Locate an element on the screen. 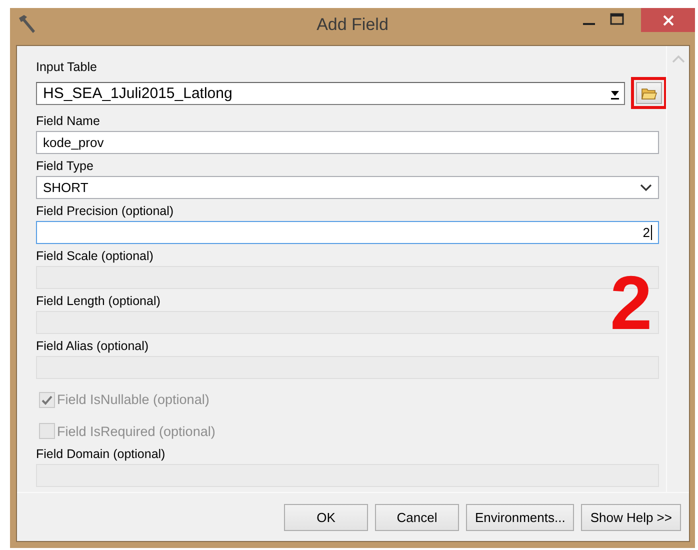 This screenshot has width=698, height=550. folder-icon is located at coordinates (649, 93).